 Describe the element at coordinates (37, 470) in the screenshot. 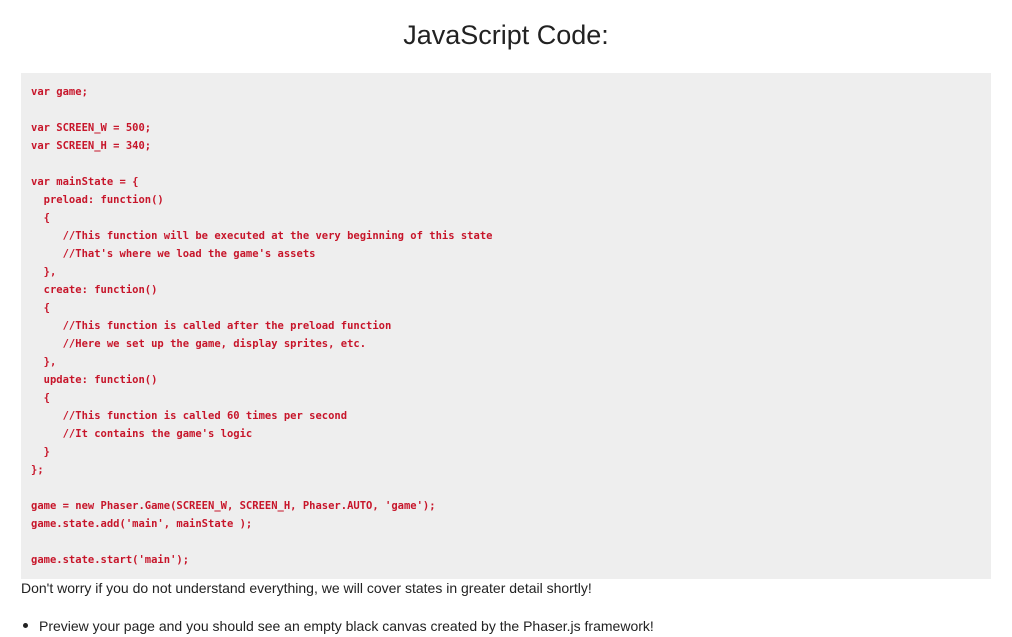

I see `code-line: };` at that location.